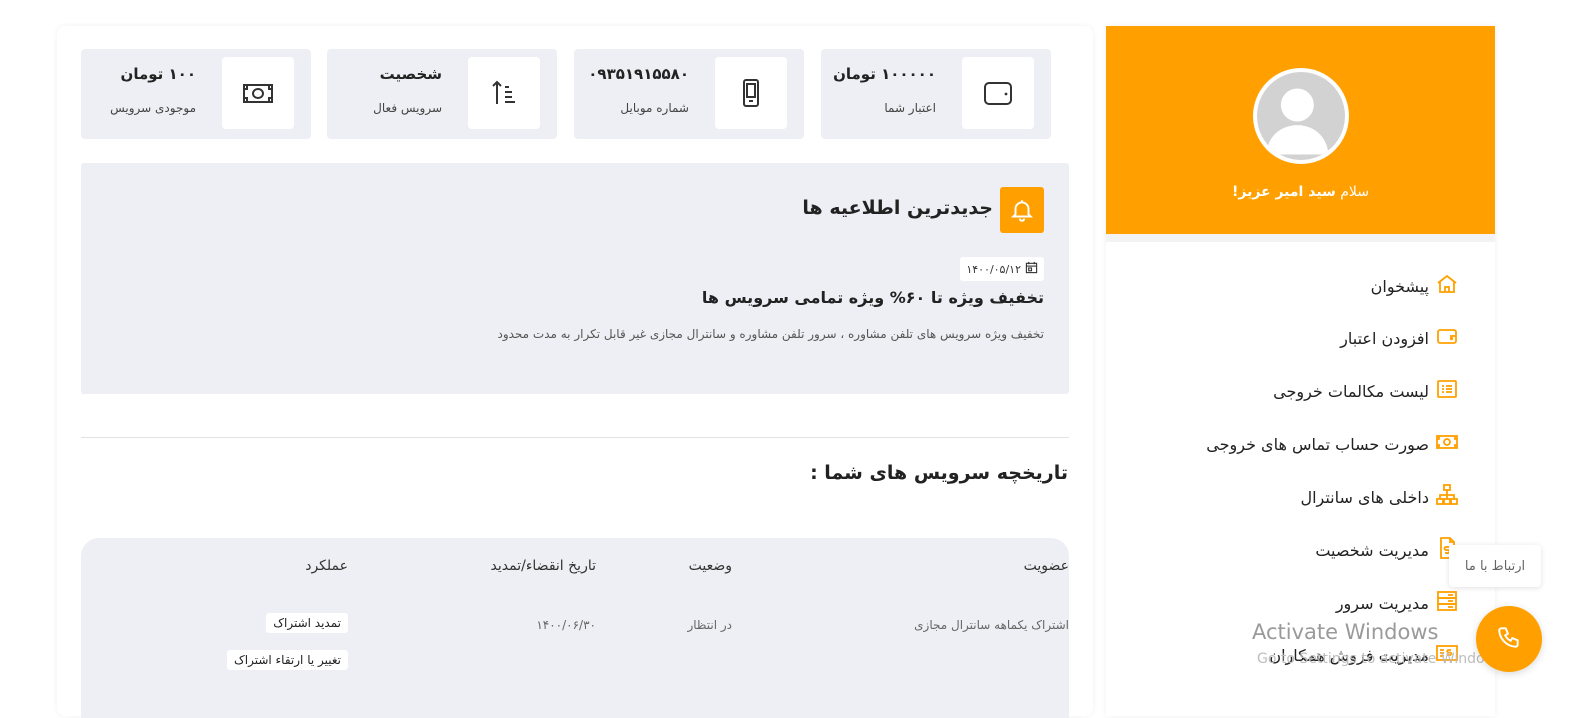  I want to click on stat-value: ۱۰۰۰۰۰ تومان, so click(884, 74).